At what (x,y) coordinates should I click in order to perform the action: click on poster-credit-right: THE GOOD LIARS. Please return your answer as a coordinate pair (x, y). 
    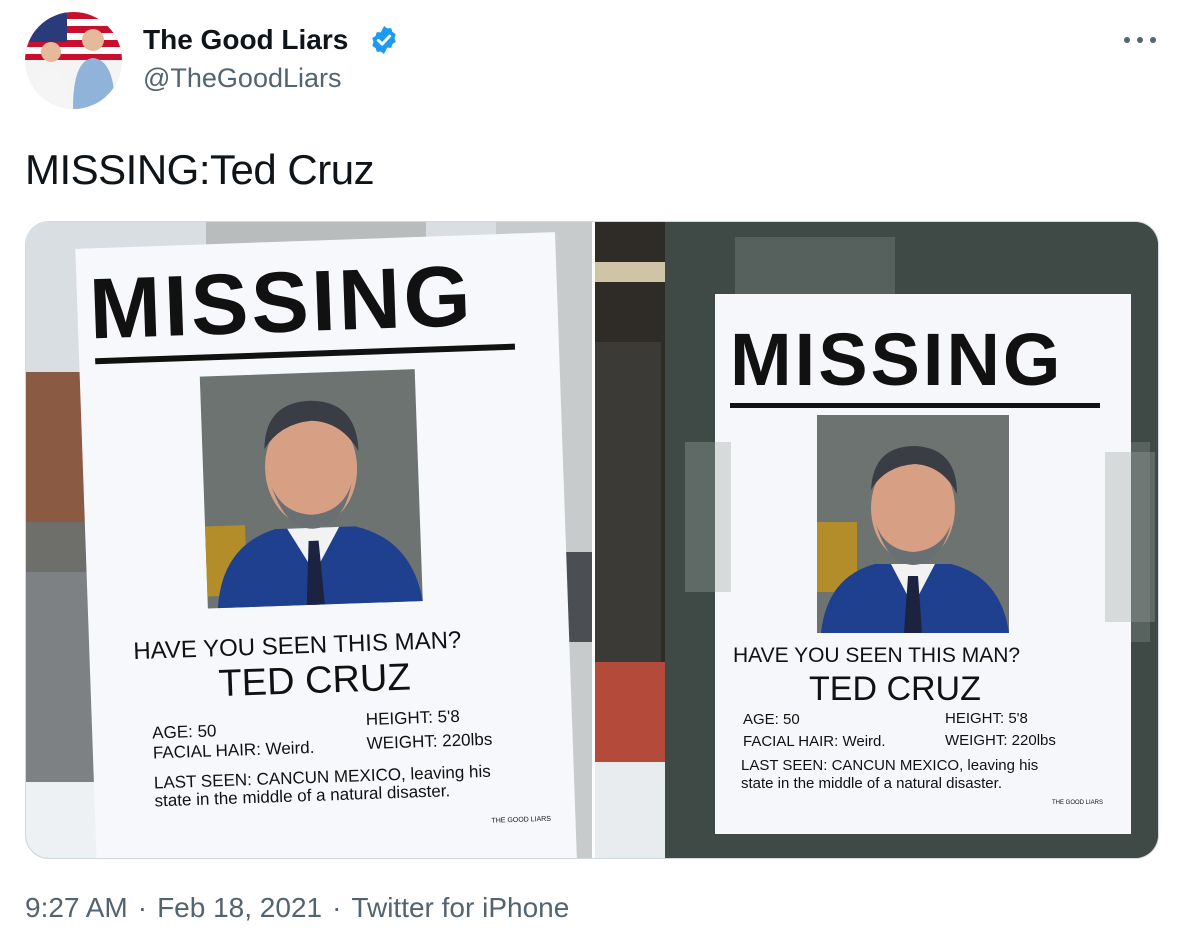
    Looking at the image, I should click on (1077, 803).